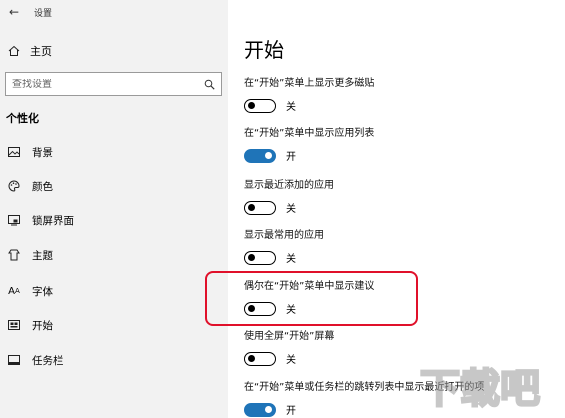  Describe the element at coordinates (114, 51) in the screenshot. I see `sidebar-item-home: 主页` at that location.